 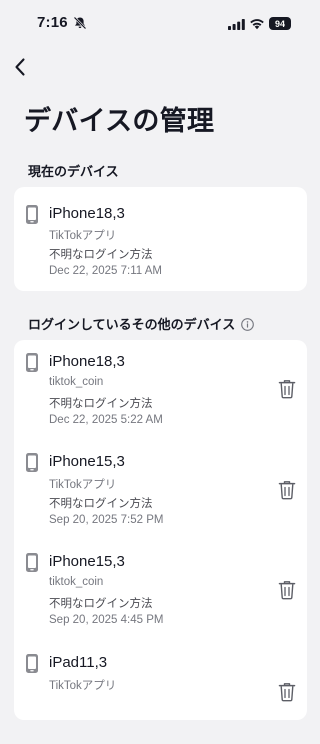 I want to click on info-icon, so click(x=248, y=324).